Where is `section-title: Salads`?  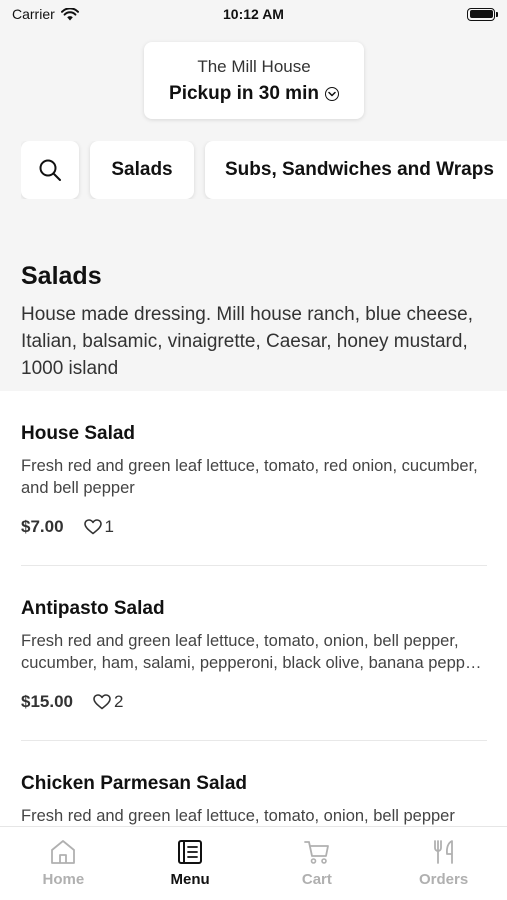
section-title: Salads is located at coordinates (61, 276).